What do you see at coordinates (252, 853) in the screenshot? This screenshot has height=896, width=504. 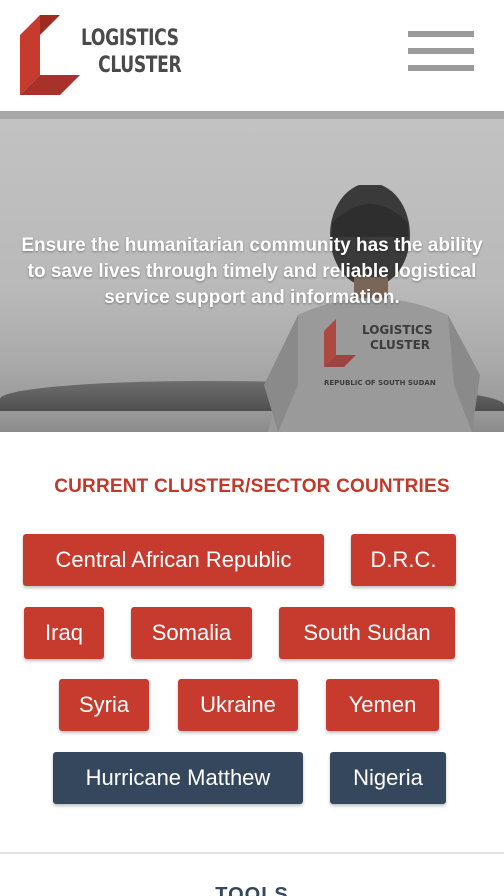 I see `section-divider` at bounding box center [252, 853].